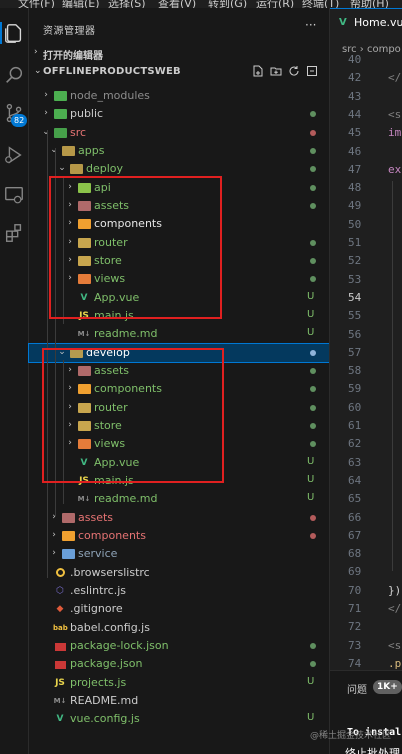 The image size is (402, 754). I want to click on tab-problems: 问题, so click(357, 688).